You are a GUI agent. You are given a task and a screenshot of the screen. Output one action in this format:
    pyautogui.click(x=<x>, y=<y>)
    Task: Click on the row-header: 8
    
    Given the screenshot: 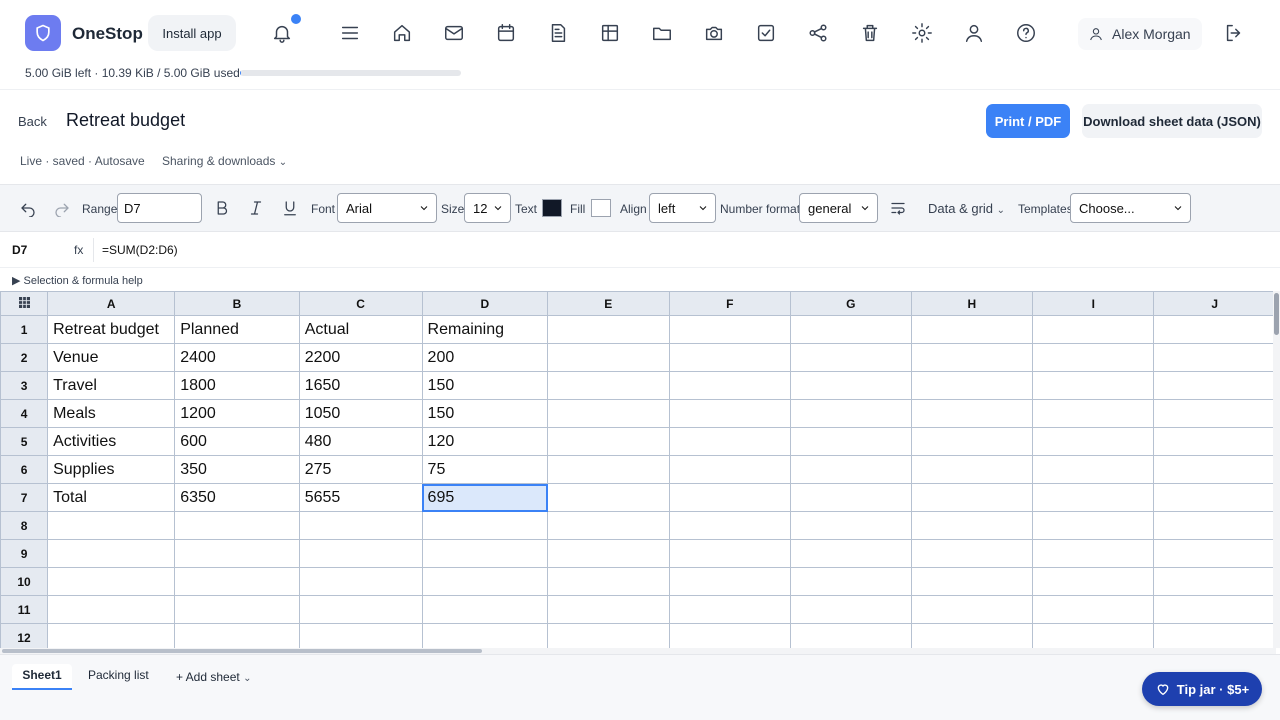 What is the action you would take?
    pyautogui.click(x=24, y=525)
    